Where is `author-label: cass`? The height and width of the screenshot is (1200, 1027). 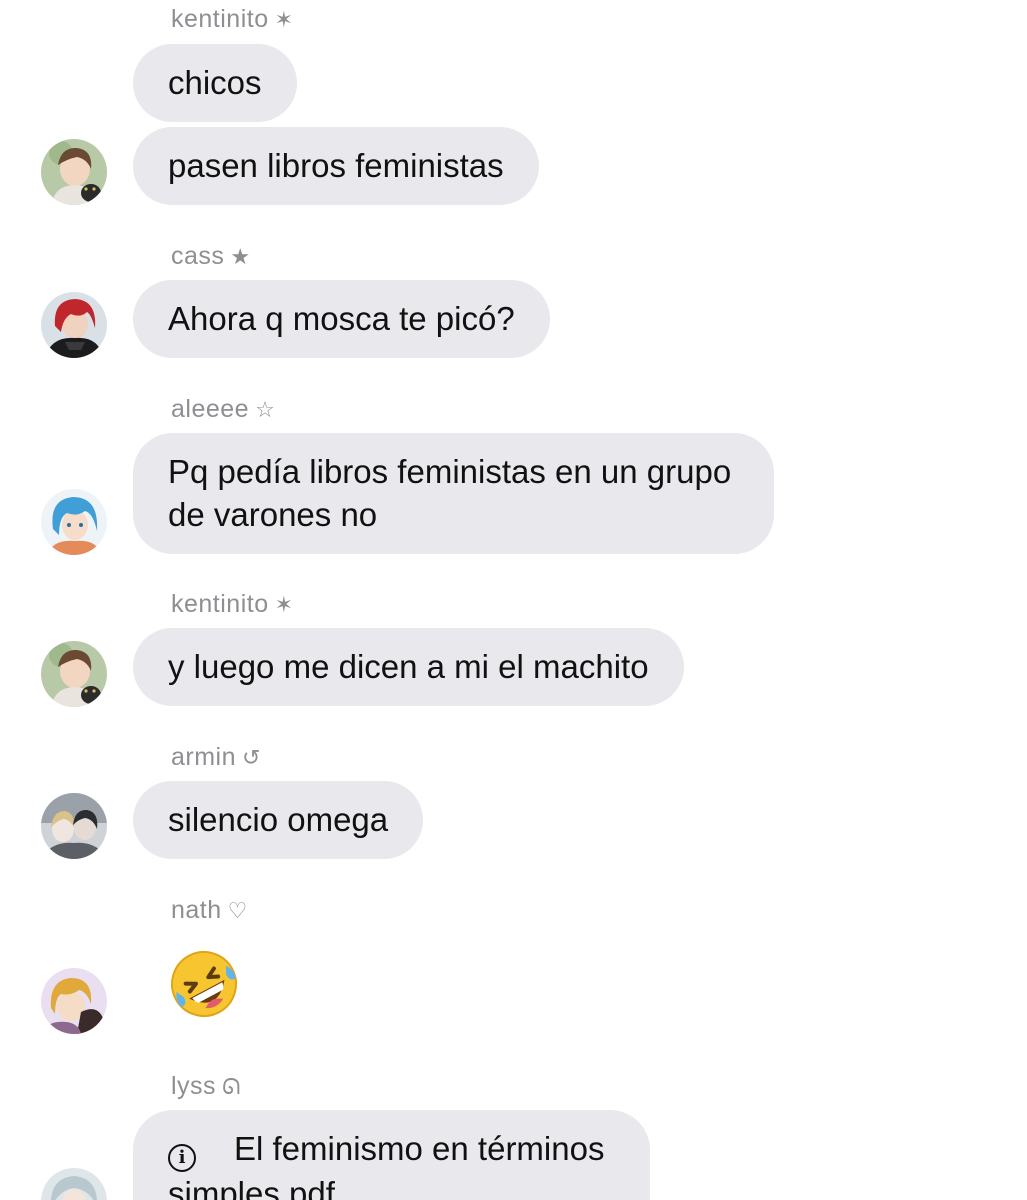
author-label: cass is located at coordinates (198, 256).